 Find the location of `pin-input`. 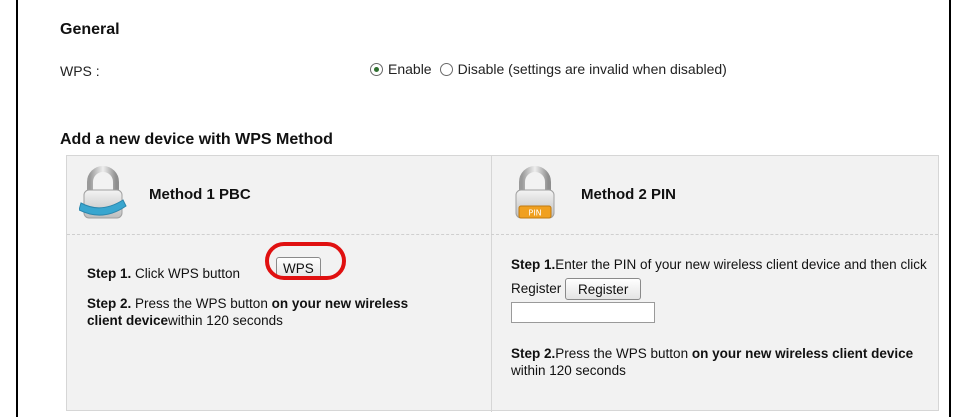

pin-input is located at coordinates (583, 312).